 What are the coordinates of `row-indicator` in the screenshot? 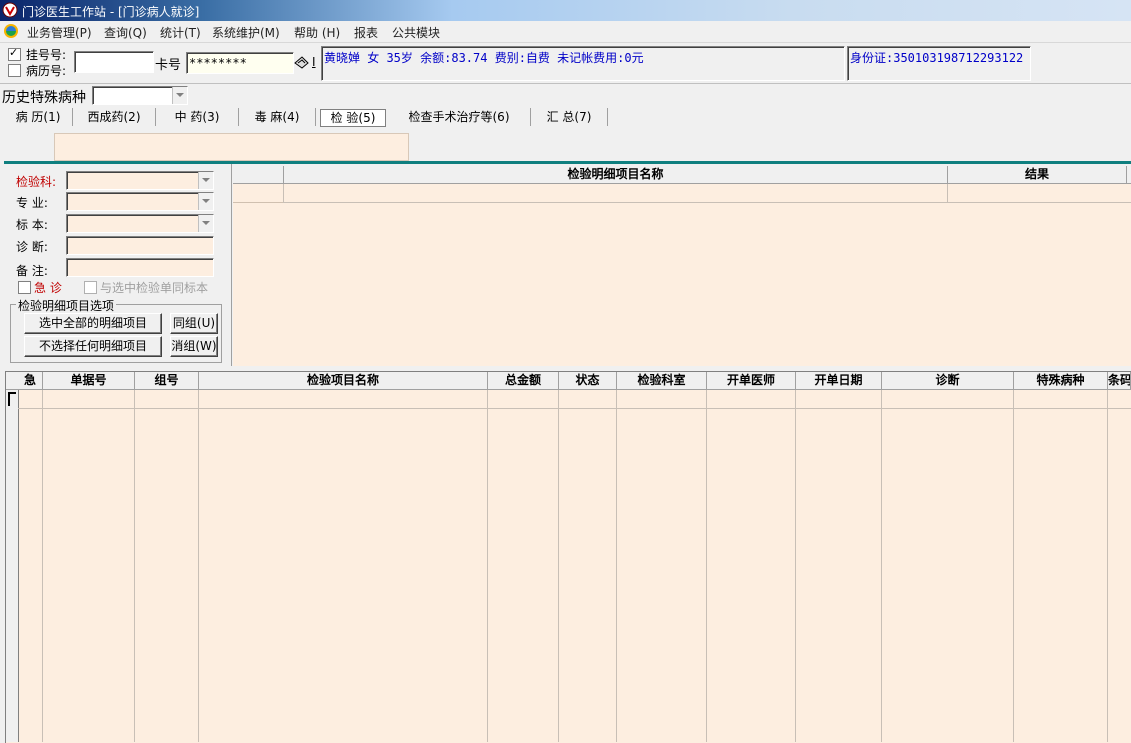 It's located at (12, 399).